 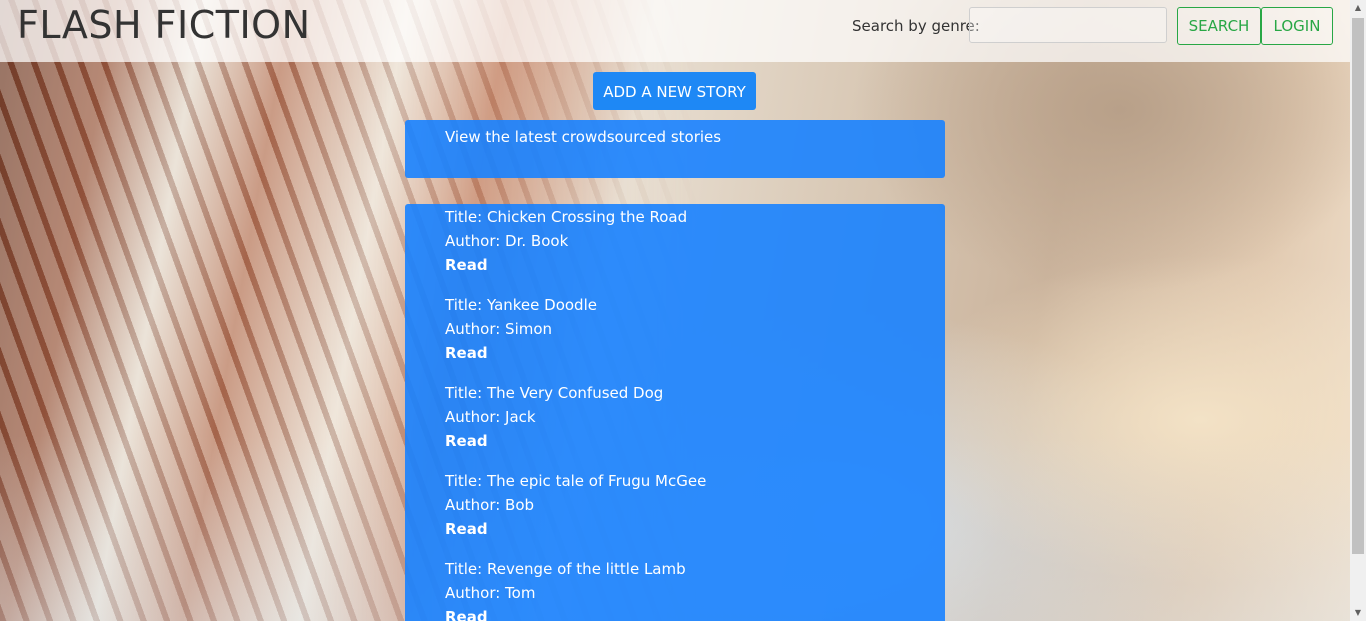 I want to click on story-author: Author: Bob, so click(x=490, y=505).